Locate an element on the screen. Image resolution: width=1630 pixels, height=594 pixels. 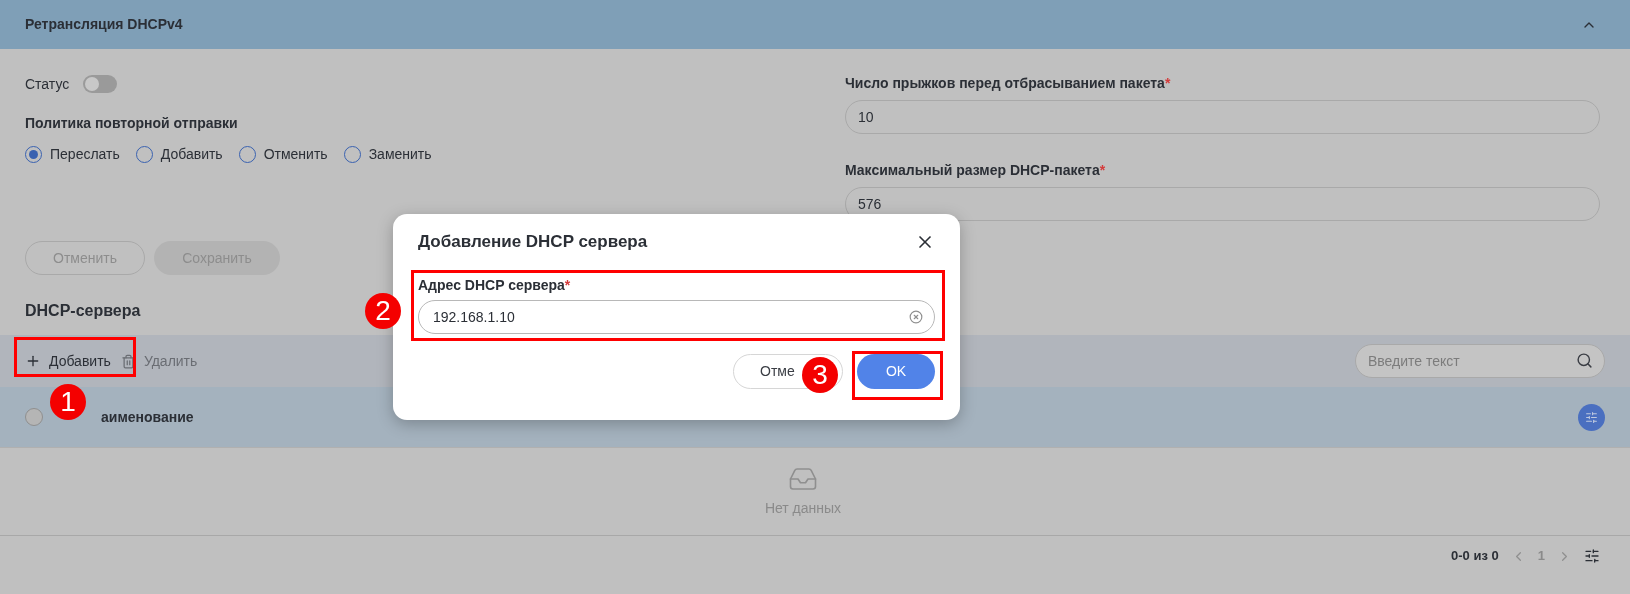
dialog-title: Добавление DHCP сервера is located at coordinates (533, 242).